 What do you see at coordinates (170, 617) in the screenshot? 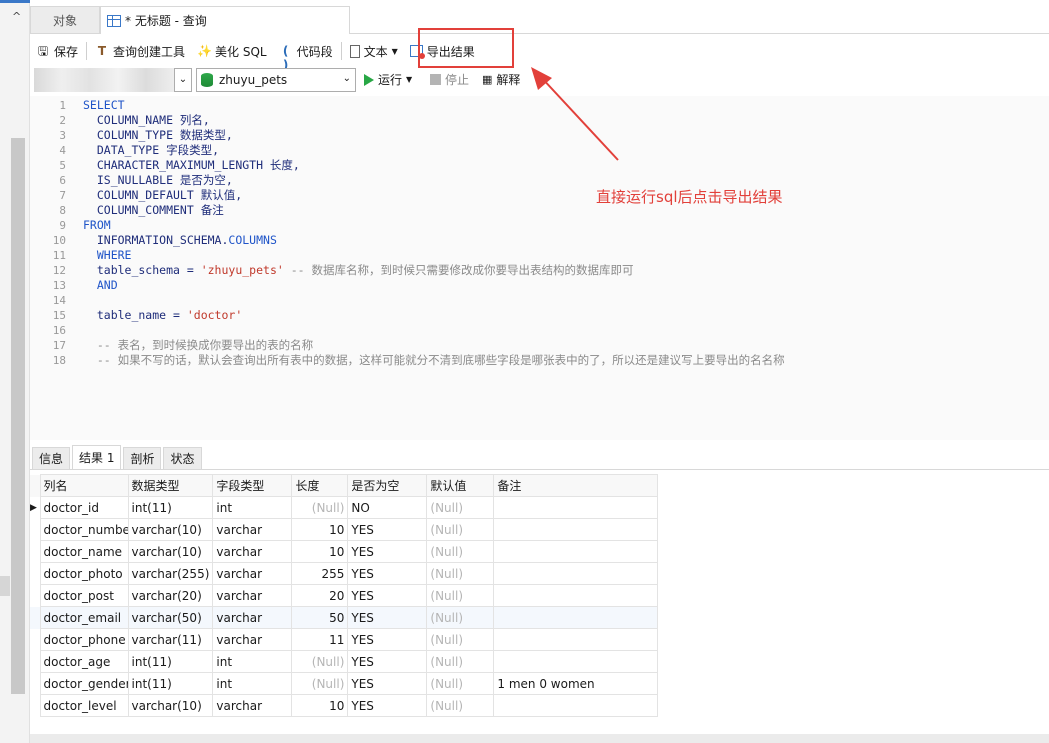
I see `table-cell: varchar(50)` at bounding box center [170, 617].